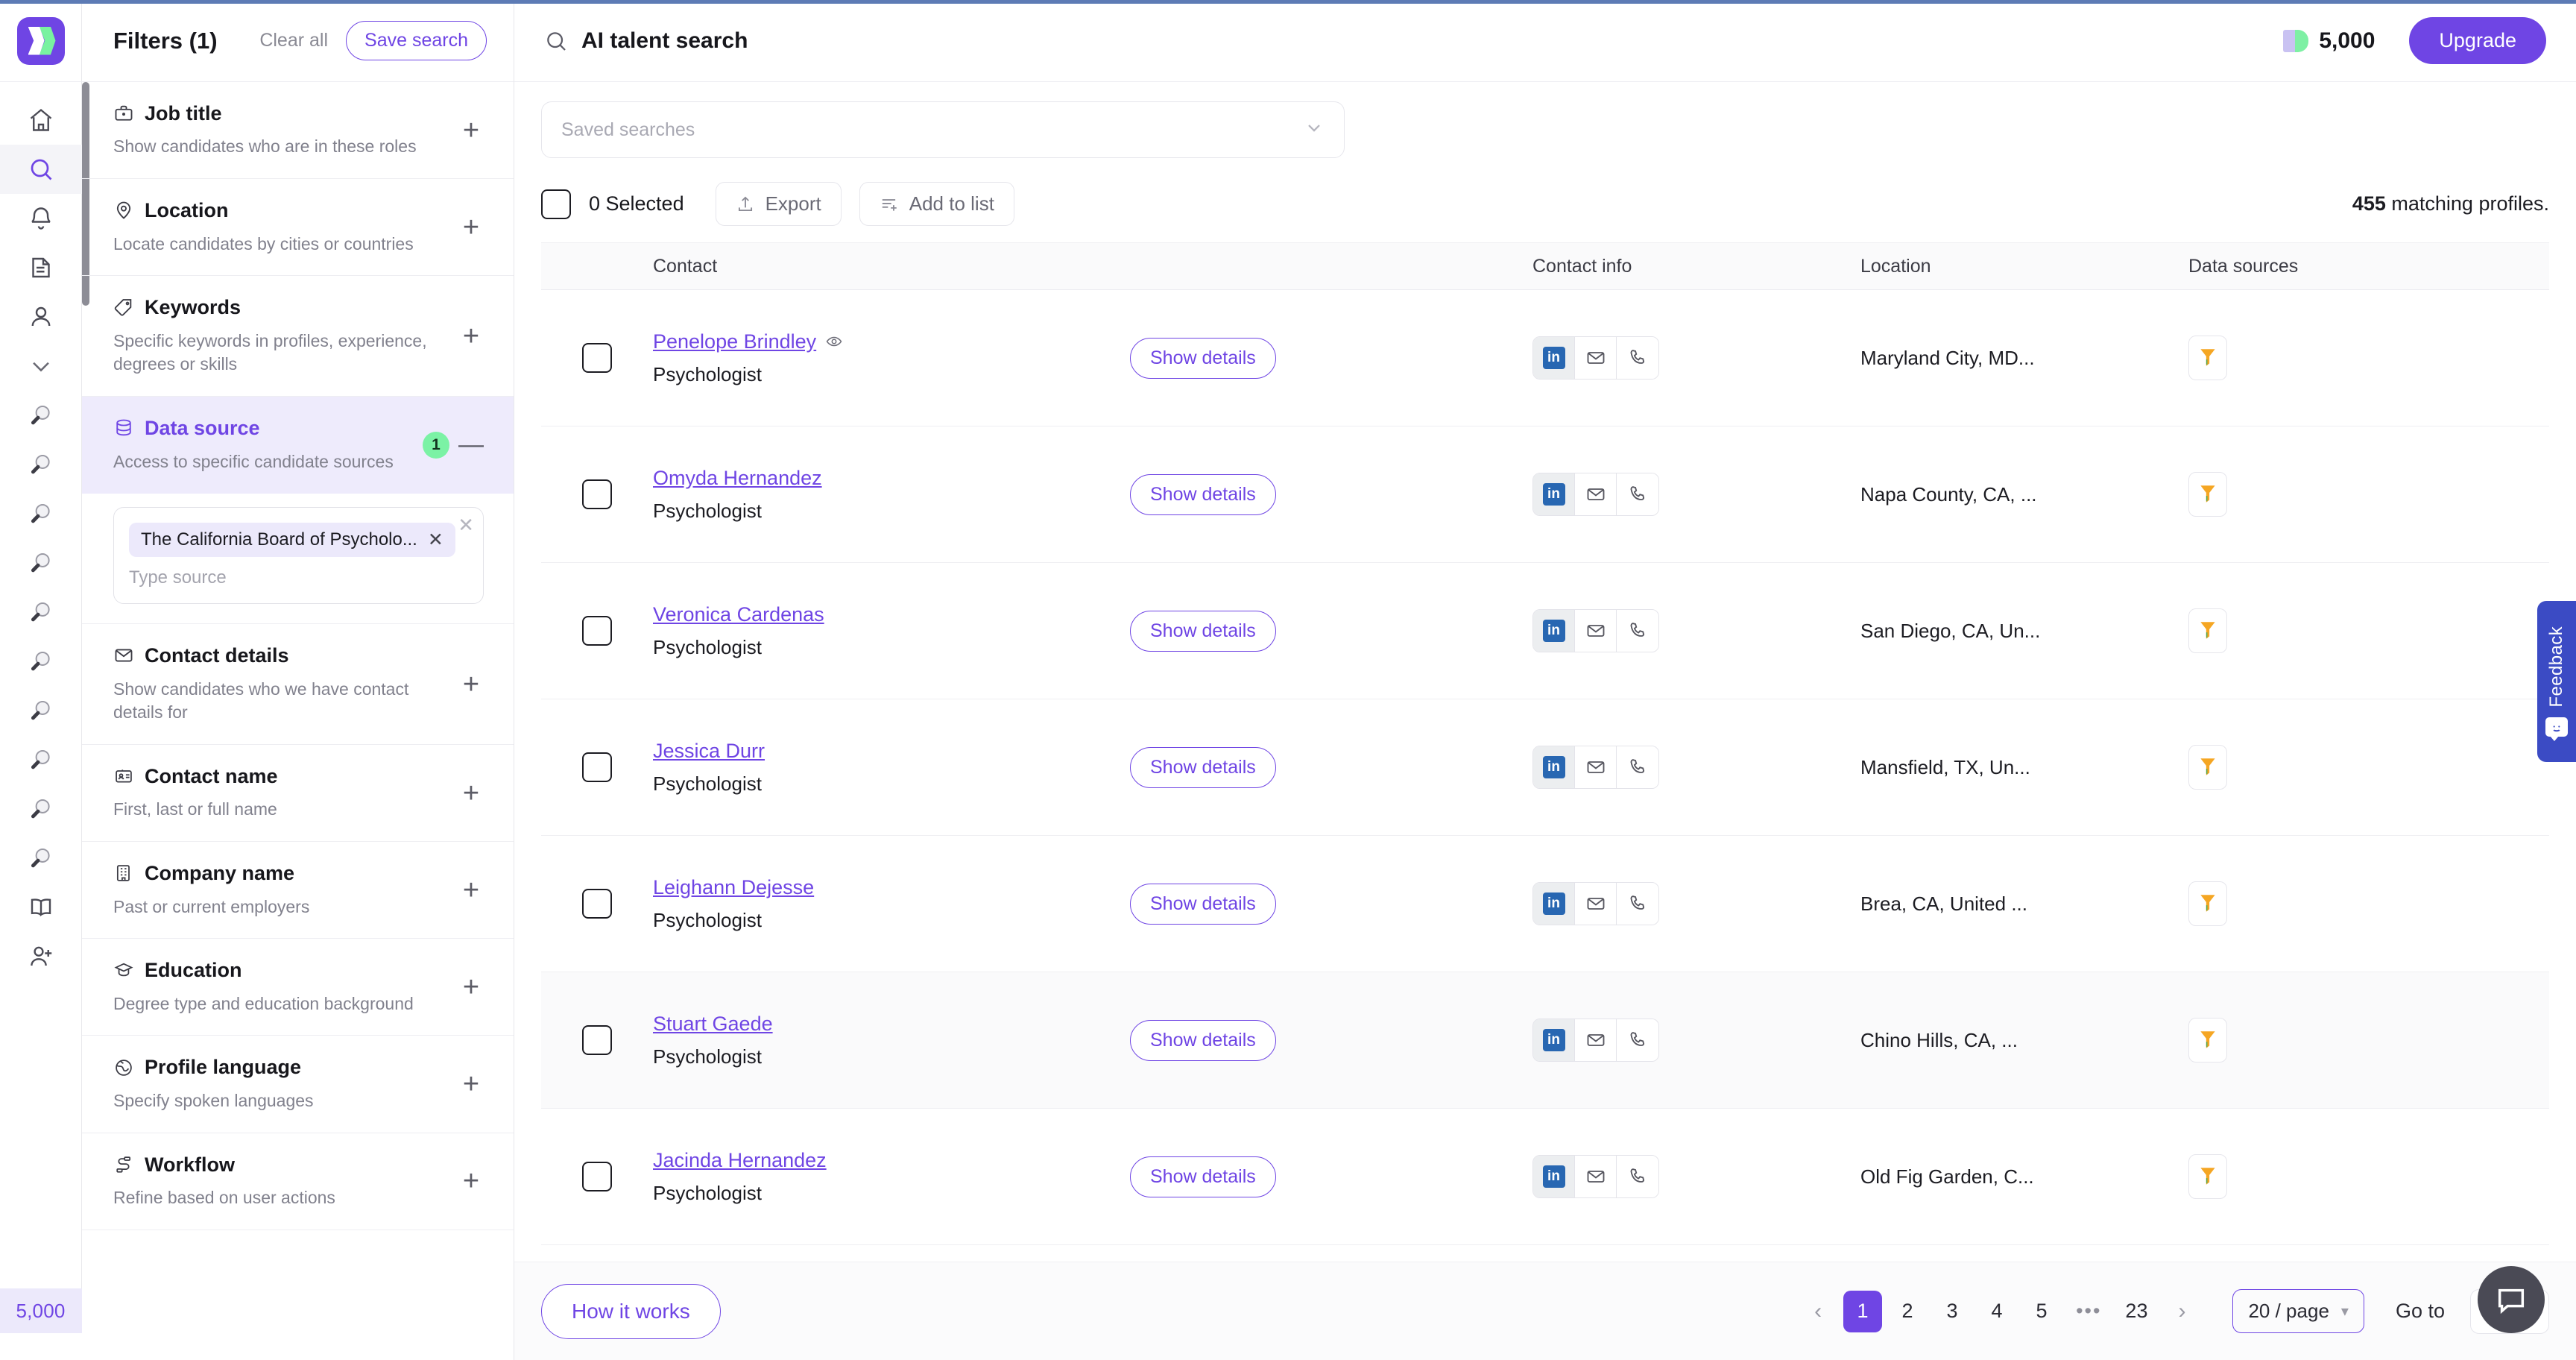 This screenshot has width=2576, height=1360. Describe the element at coordinates (41, 120) in the screenshot. I see `nav-home` at that location.